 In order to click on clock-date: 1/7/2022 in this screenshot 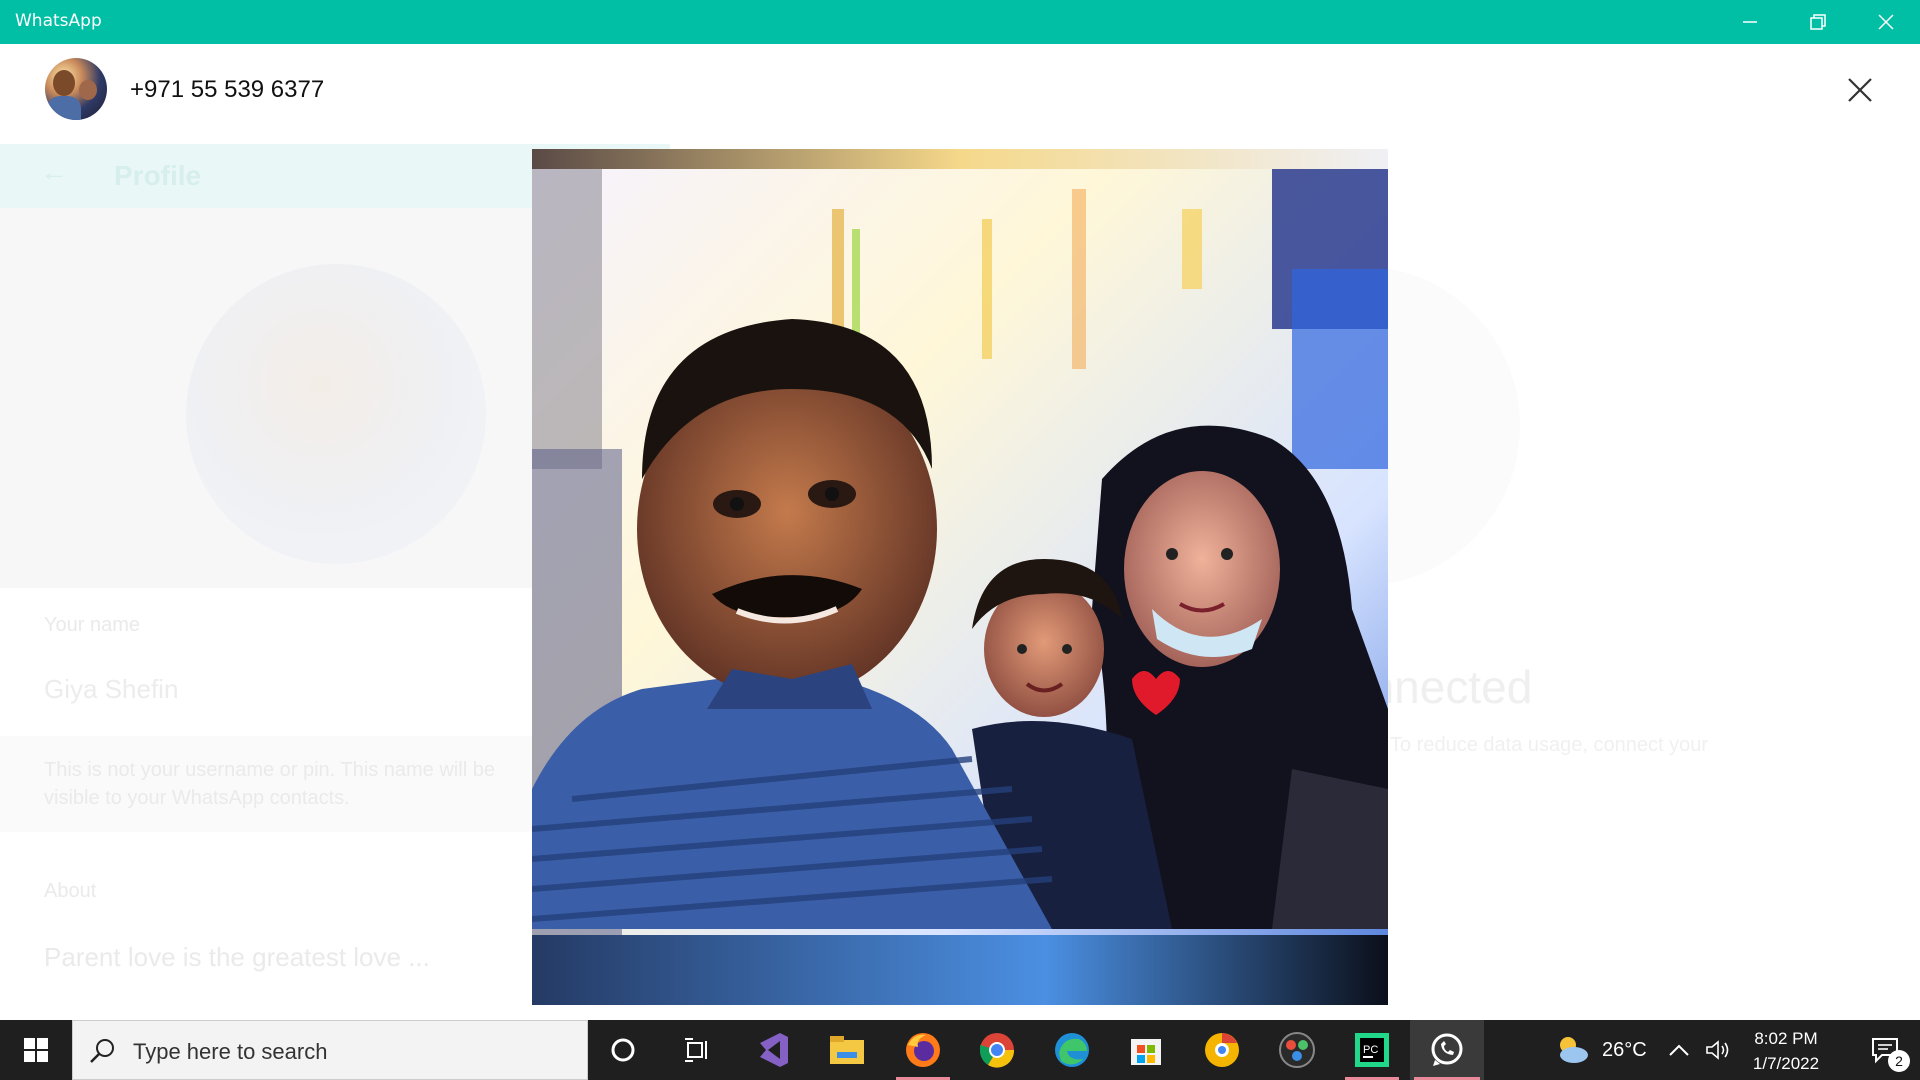, I will do `click(1786, 1063)`.